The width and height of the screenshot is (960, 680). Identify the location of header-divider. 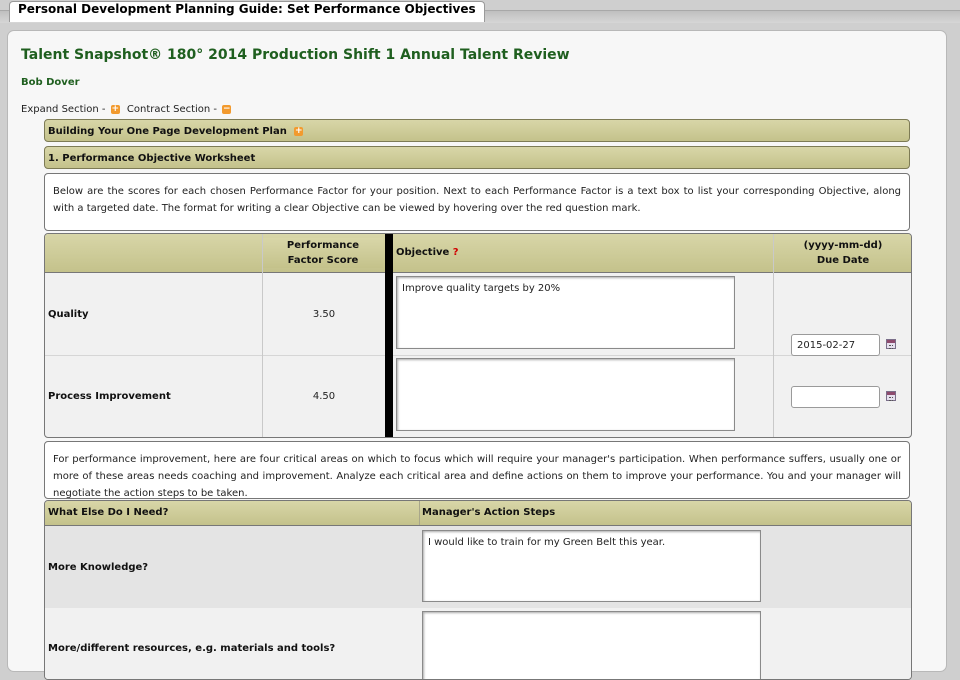
(478, 272).